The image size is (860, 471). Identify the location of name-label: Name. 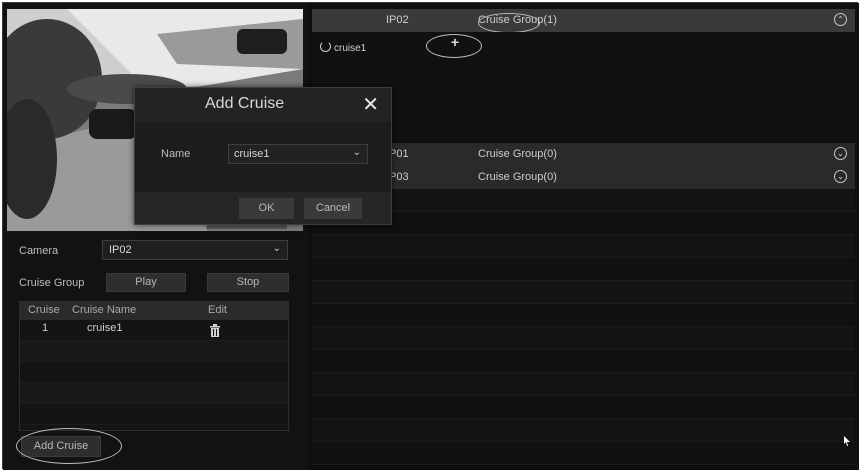
(176, 154).